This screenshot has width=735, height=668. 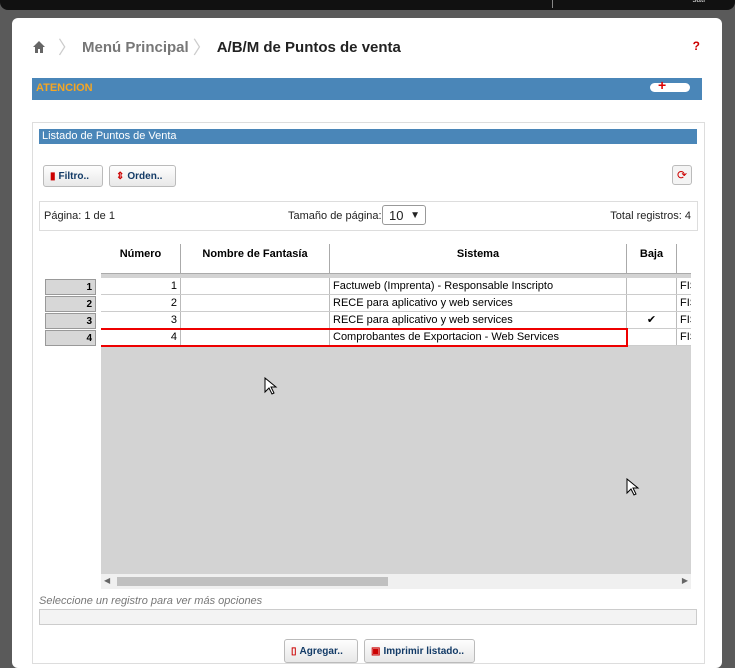 What do you see at coordinates (367, 5) in the screenshot?
I see `top-bar: sati` at bounding box center [367, 5].